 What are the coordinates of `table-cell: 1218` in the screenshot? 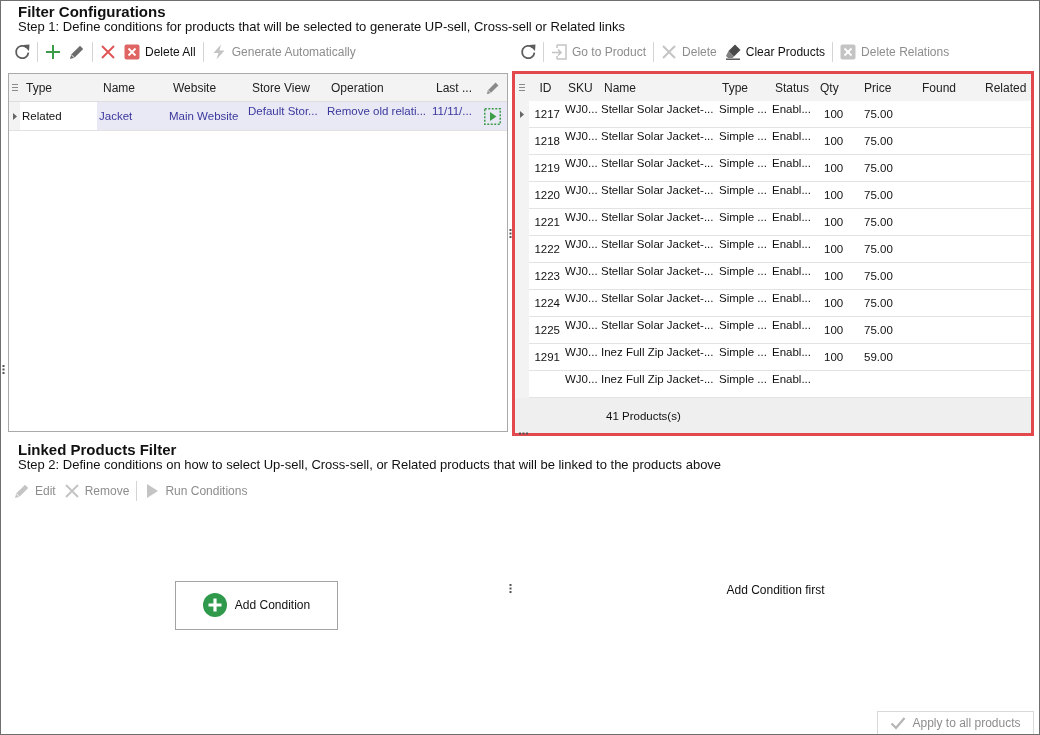 It's located at (545, 141).